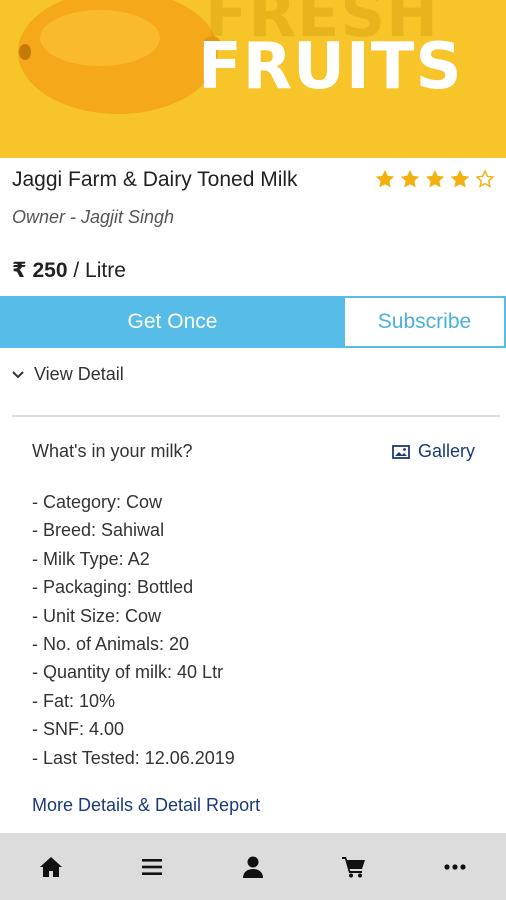  I want to click on cart-icon, so click(354, 866).